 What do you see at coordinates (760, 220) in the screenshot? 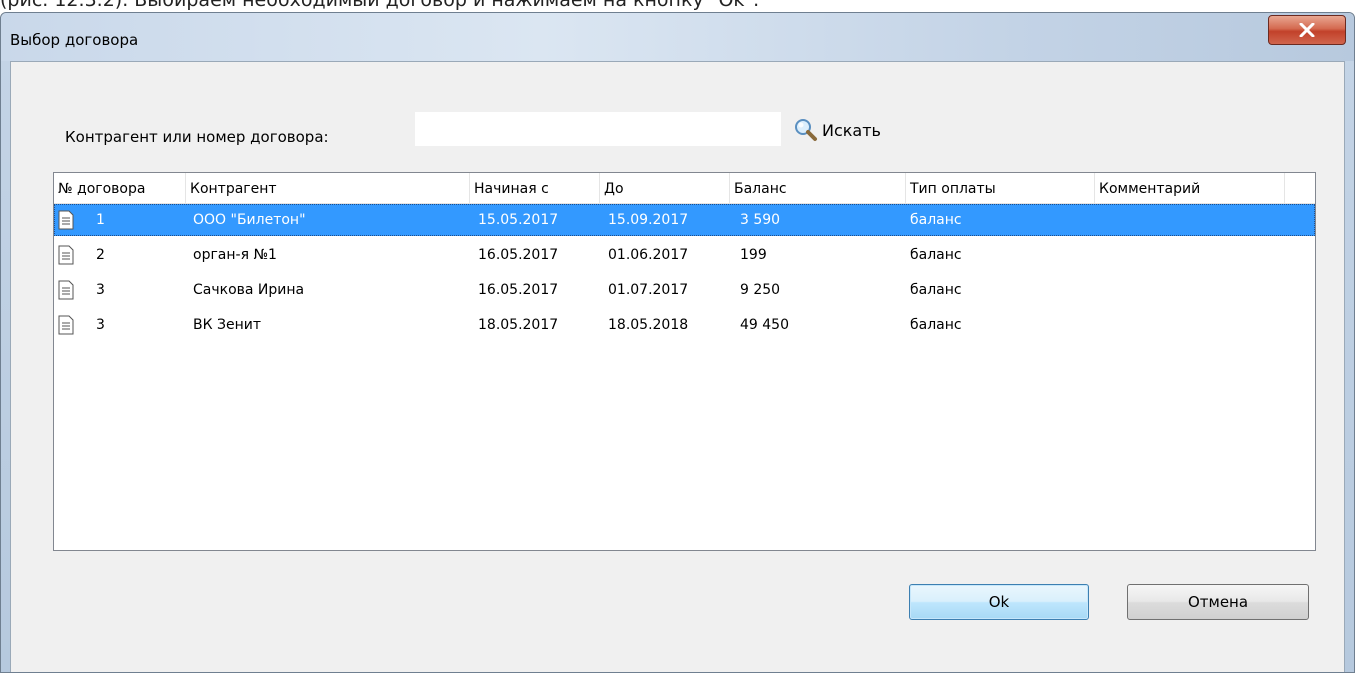
I see `cell-balance: 3 590` at bounding box center [760, 220].